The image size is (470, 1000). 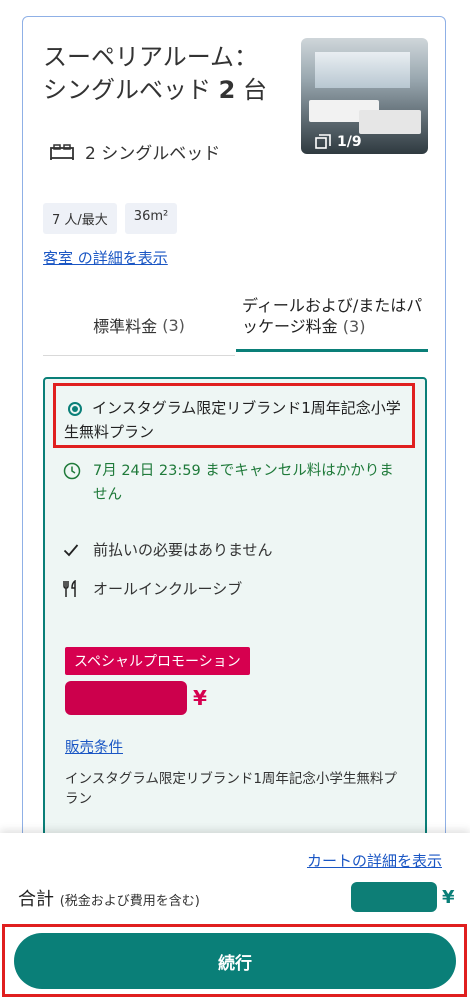 I want to click on rate-tabs: 標準料金 (3) ディールおよび/またはパッケージ料金 (3), so click(x=235, y=325).